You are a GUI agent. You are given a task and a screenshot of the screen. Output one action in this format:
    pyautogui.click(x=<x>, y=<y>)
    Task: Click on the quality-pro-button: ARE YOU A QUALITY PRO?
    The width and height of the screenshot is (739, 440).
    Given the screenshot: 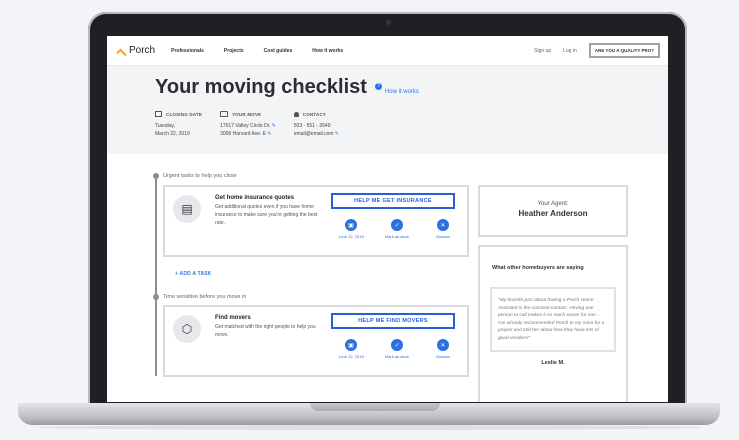 What is the action you would take?
    pyautogui.click(x=624, y=50)
    